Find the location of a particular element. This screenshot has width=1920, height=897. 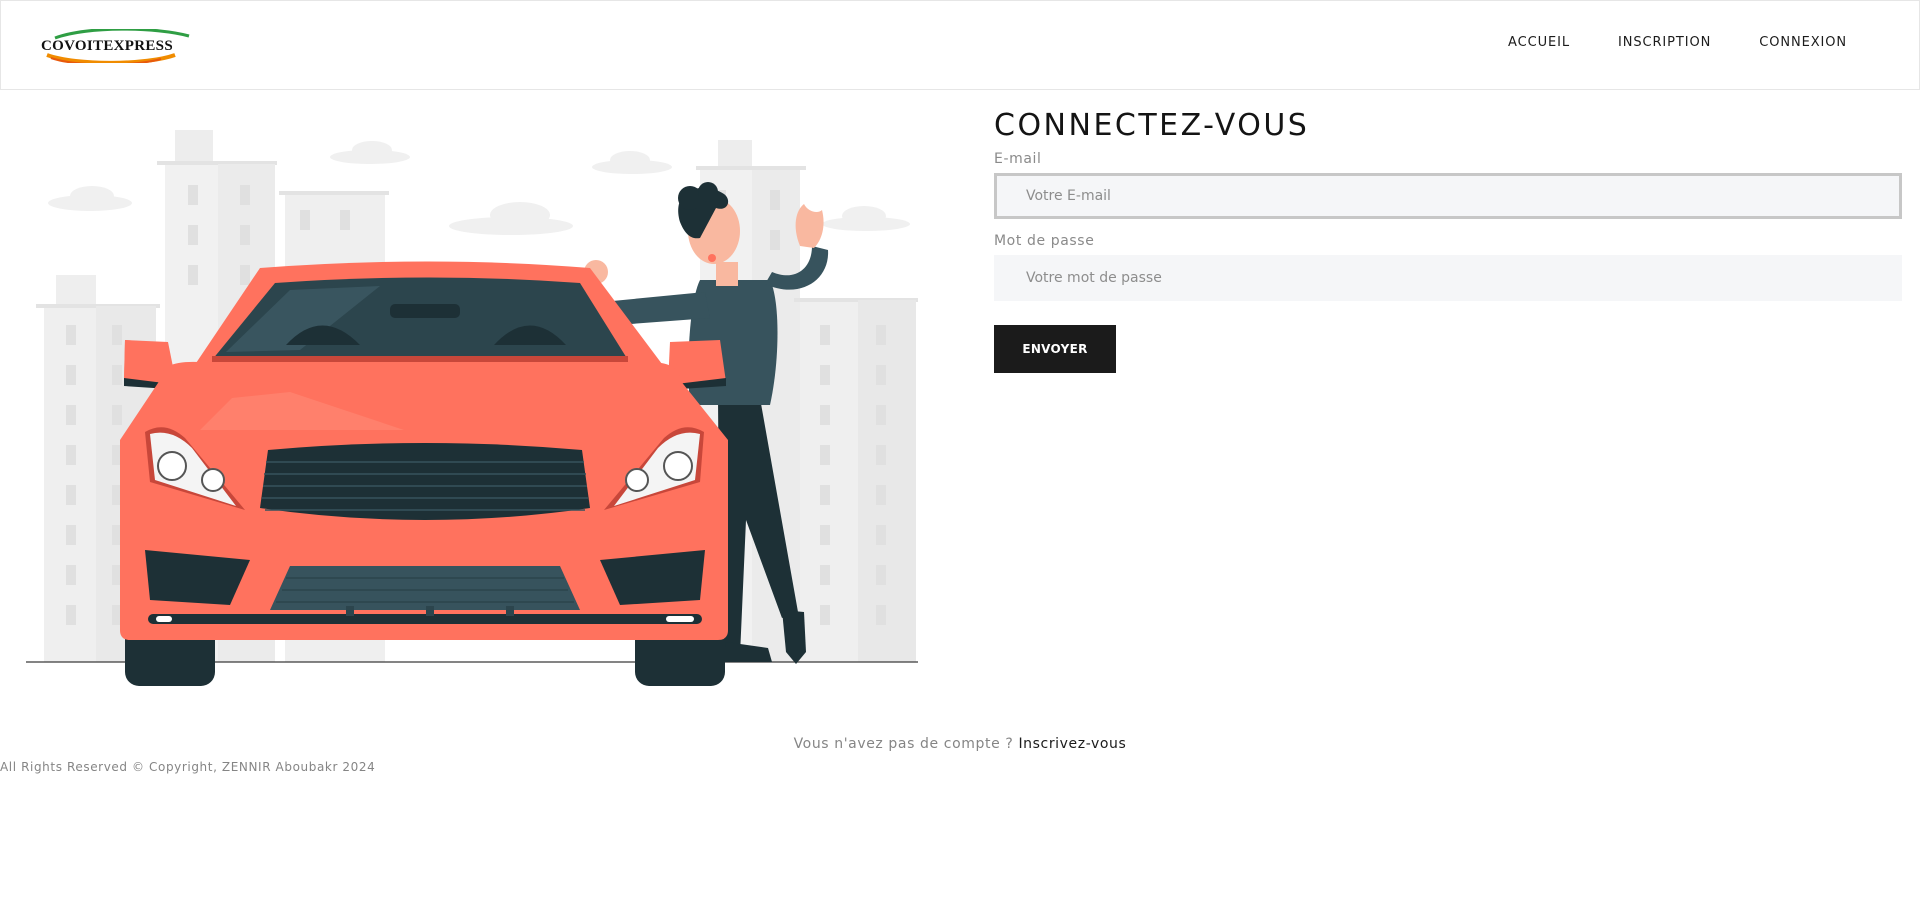

signup-prompt-text: Vous n'avez pas de compte ? is located at coordinates (903, 744).